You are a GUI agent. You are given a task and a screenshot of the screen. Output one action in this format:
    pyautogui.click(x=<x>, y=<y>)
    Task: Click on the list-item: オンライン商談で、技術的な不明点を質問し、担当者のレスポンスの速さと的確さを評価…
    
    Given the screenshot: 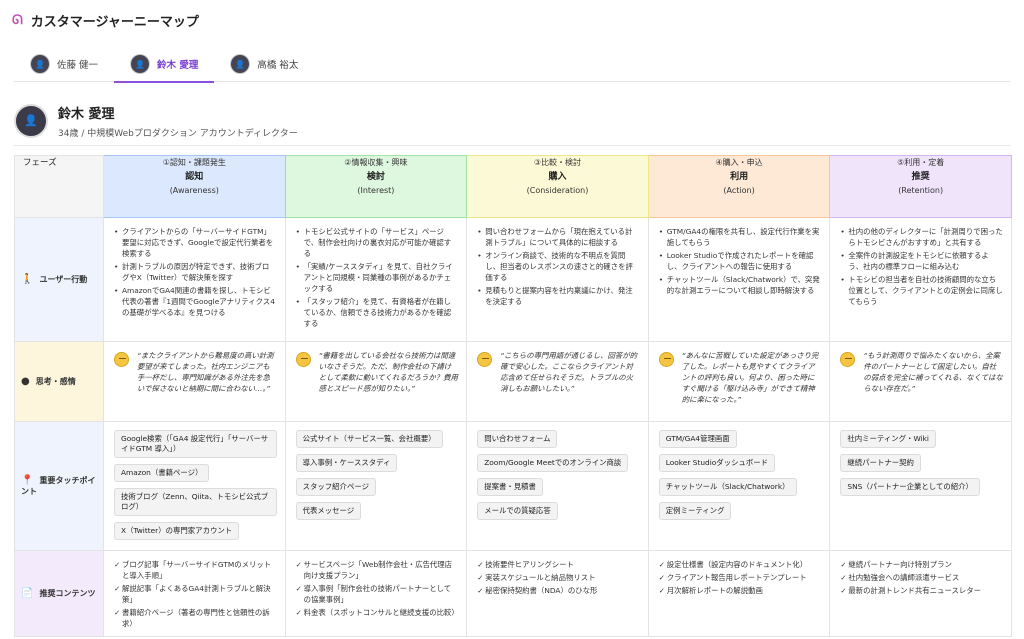 What is the action you would take?
    pyautogui.click(x=558, y=266)
    